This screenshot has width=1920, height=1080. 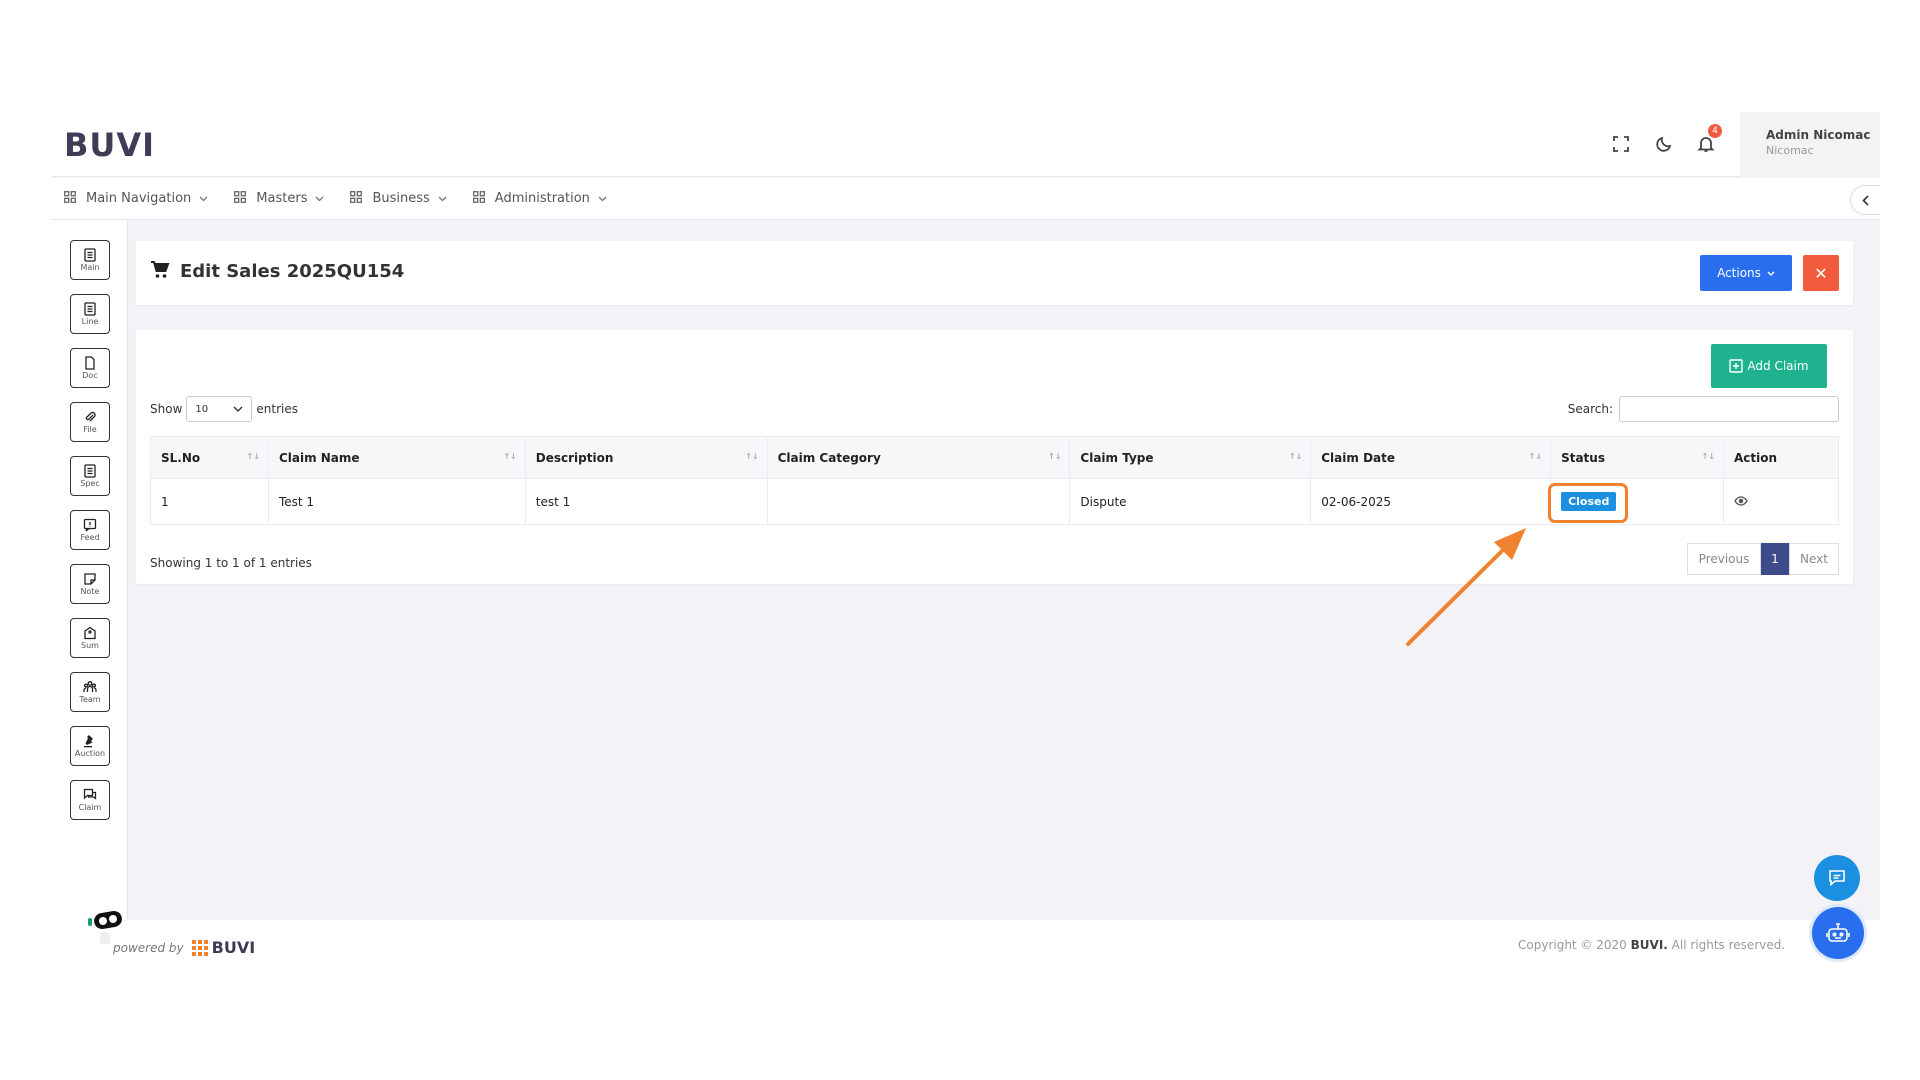 What do you see at coordinates (1664, 144) in the screenshot?
I see `dark-mode-moon-icon` at bounding box center [1664, 144].